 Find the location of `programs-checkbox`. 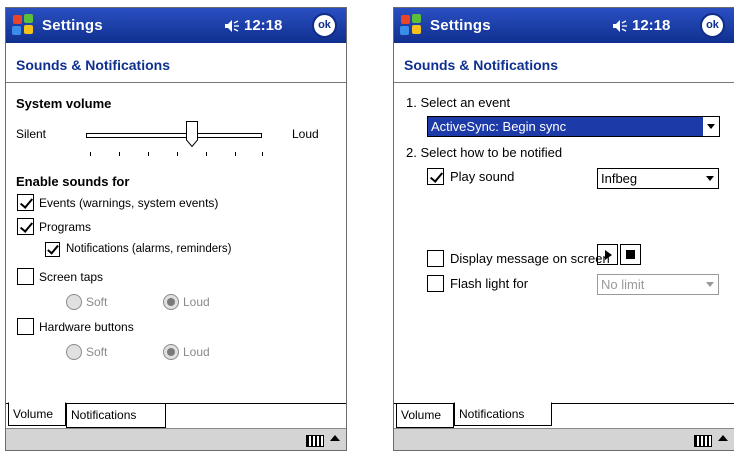

programs-checkbox is located at coordinates (25, 226).